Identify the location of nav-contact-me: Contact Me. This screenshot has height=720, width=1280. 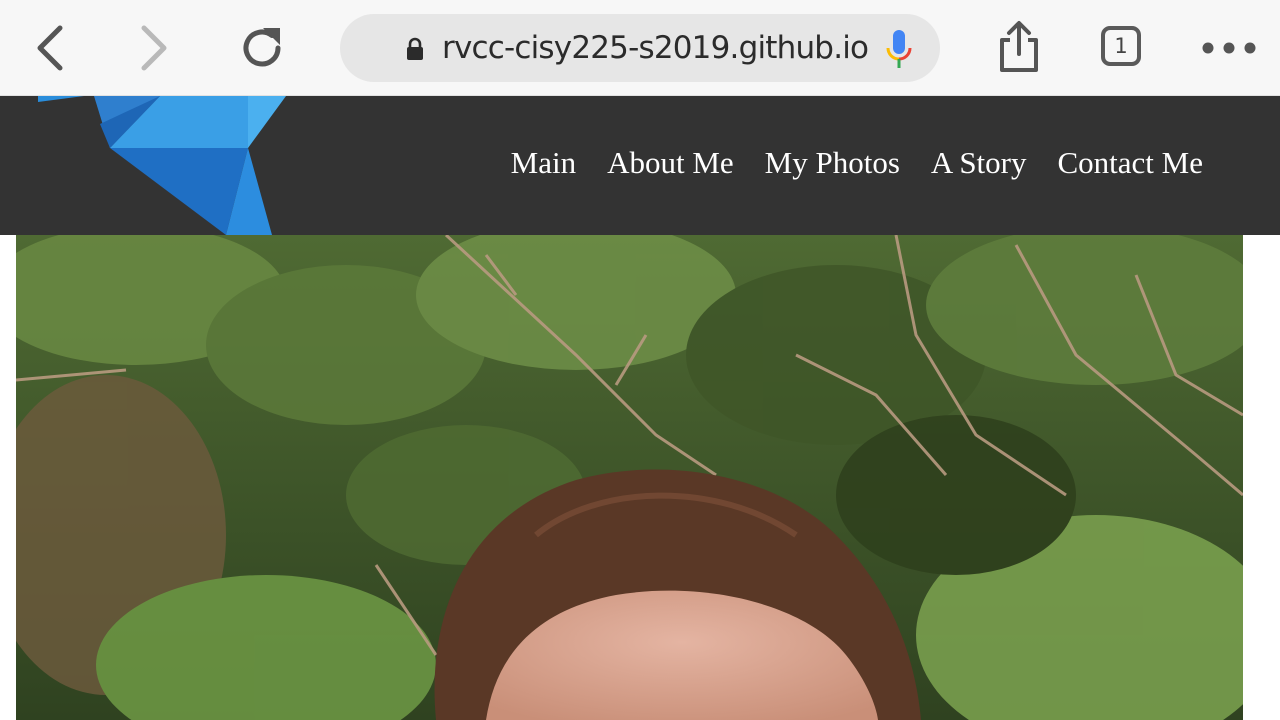
(1131, 163).